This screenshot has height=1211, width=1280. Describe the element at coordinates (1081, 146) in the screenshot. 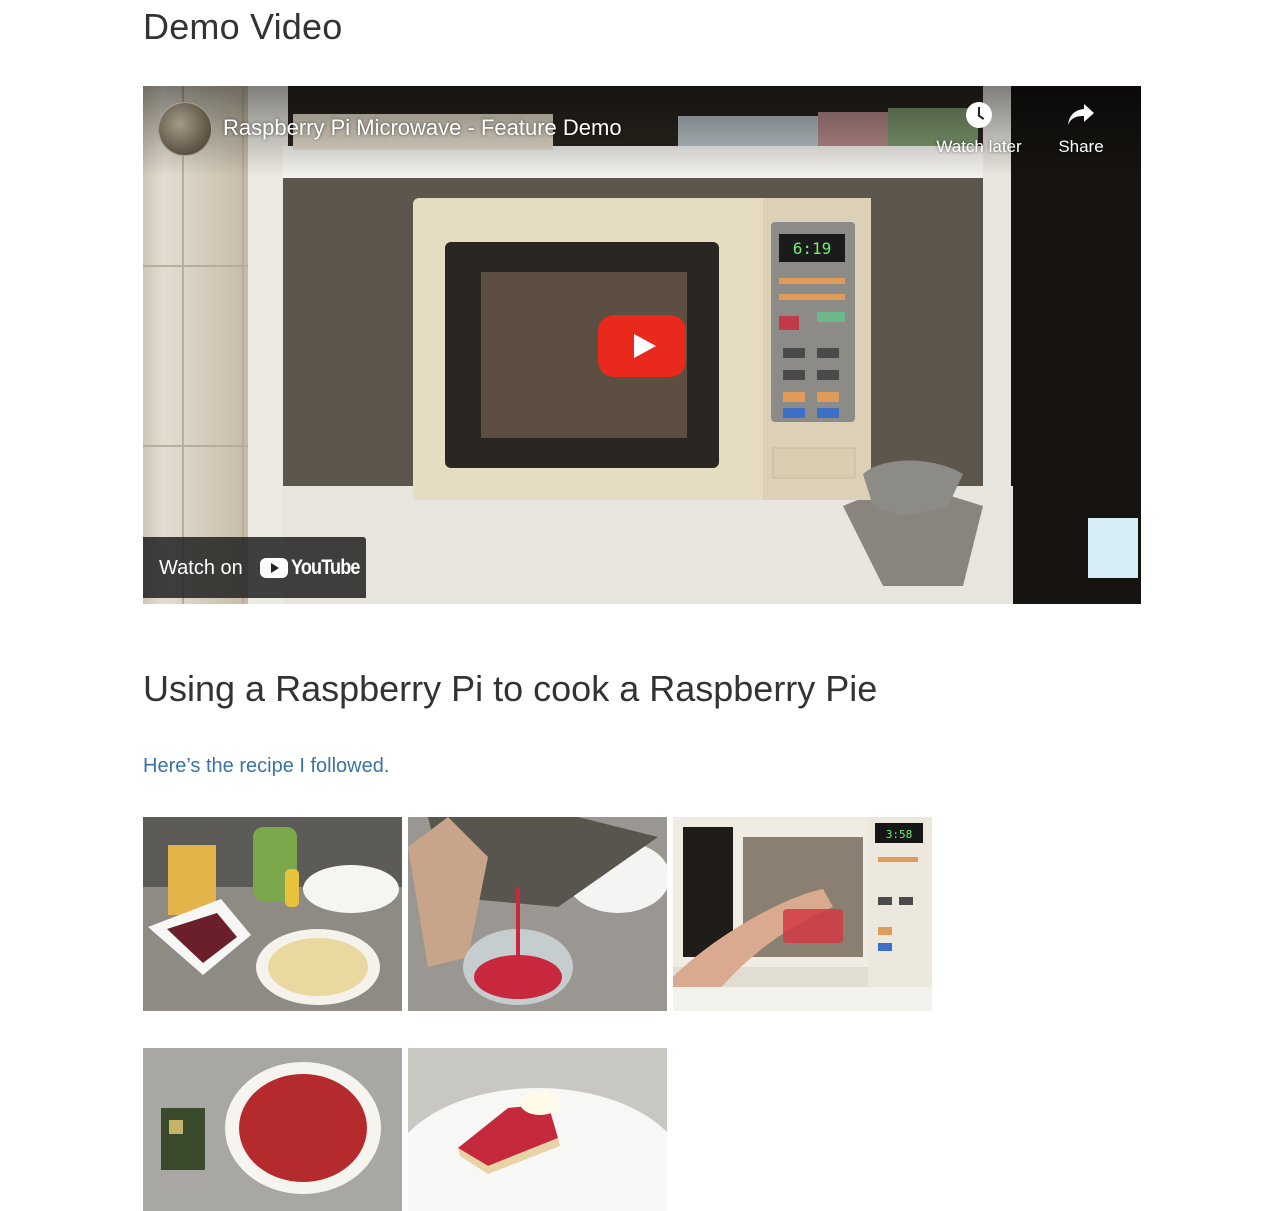

I see `share-label: Share` at that location.